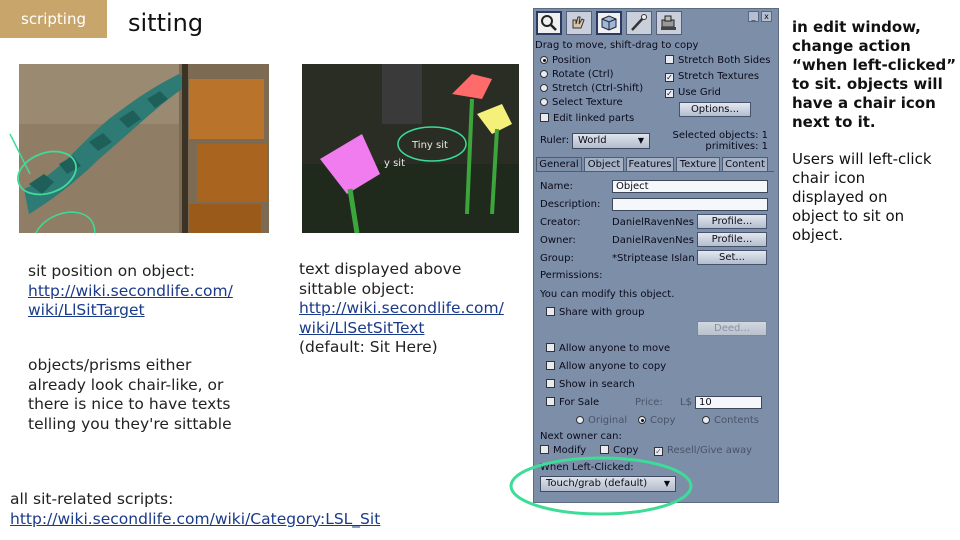 The width and height of the screenshot is (960, 540). I want to click on tab-content: Content, so click(745, 164).